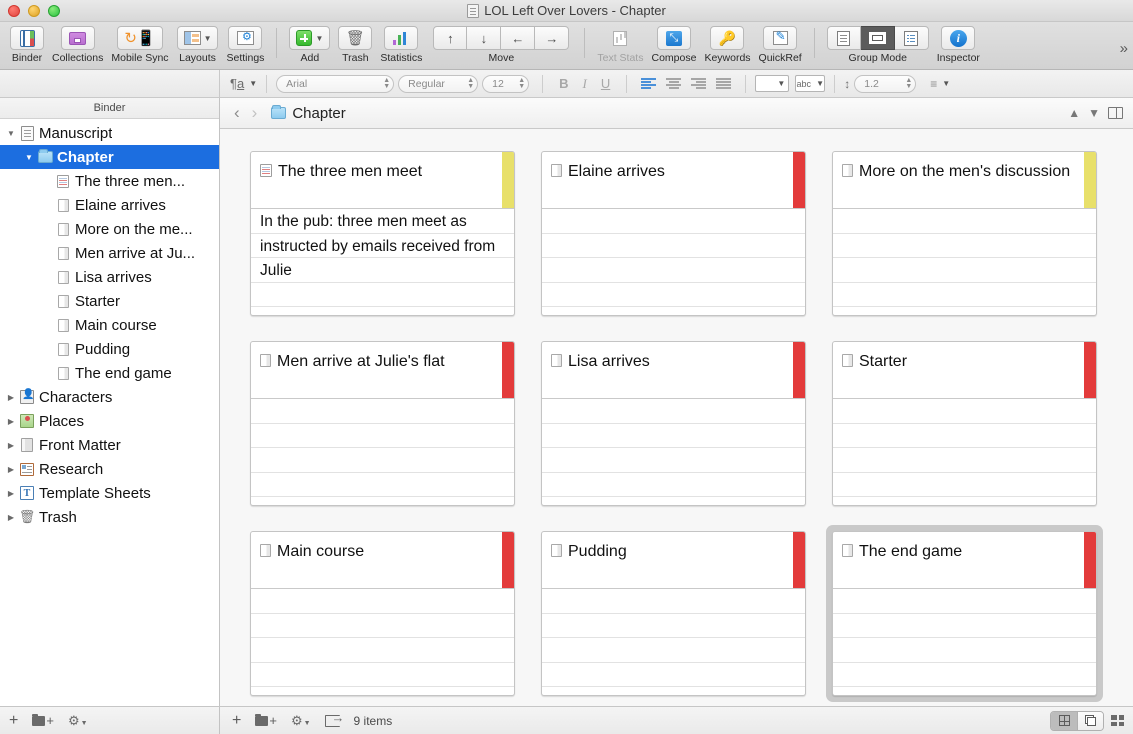 The width and height of the screenshot is (1133, 734). What do you see at coordinates (237, 113) in the screenshot?
I see `back-button: ‹` at bounding box center [237, 113].